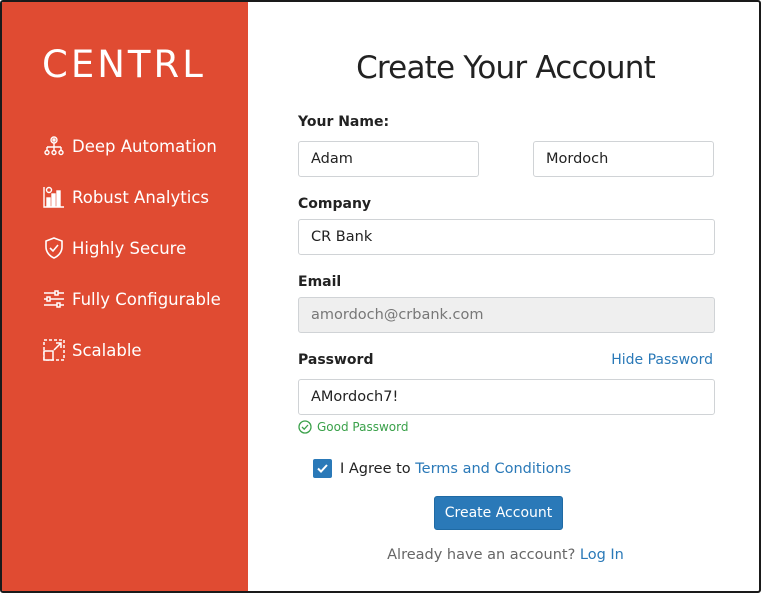 This screenshot has height=593, width=761. I want to click on feature-fully-configurable: Fully Configurable, so click(131, 299).